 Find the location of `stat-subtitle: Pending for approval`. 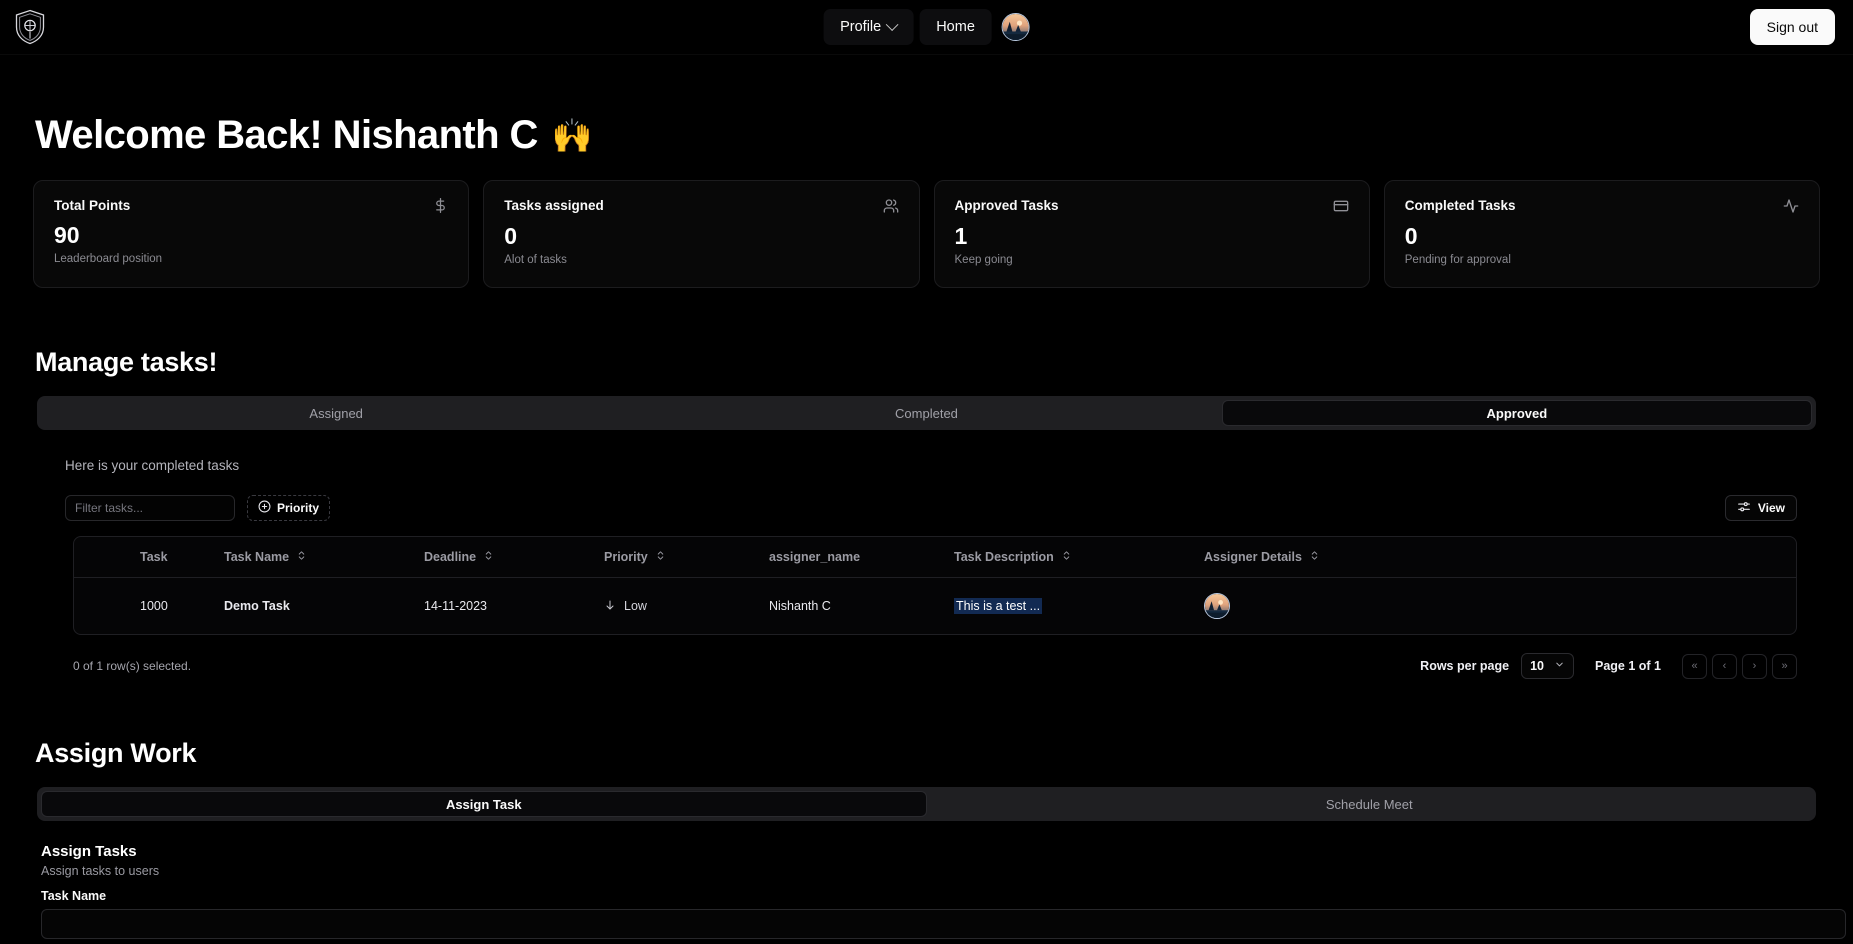

stat-subtitle: Pending for approval is located at coordinates (1457, 260).